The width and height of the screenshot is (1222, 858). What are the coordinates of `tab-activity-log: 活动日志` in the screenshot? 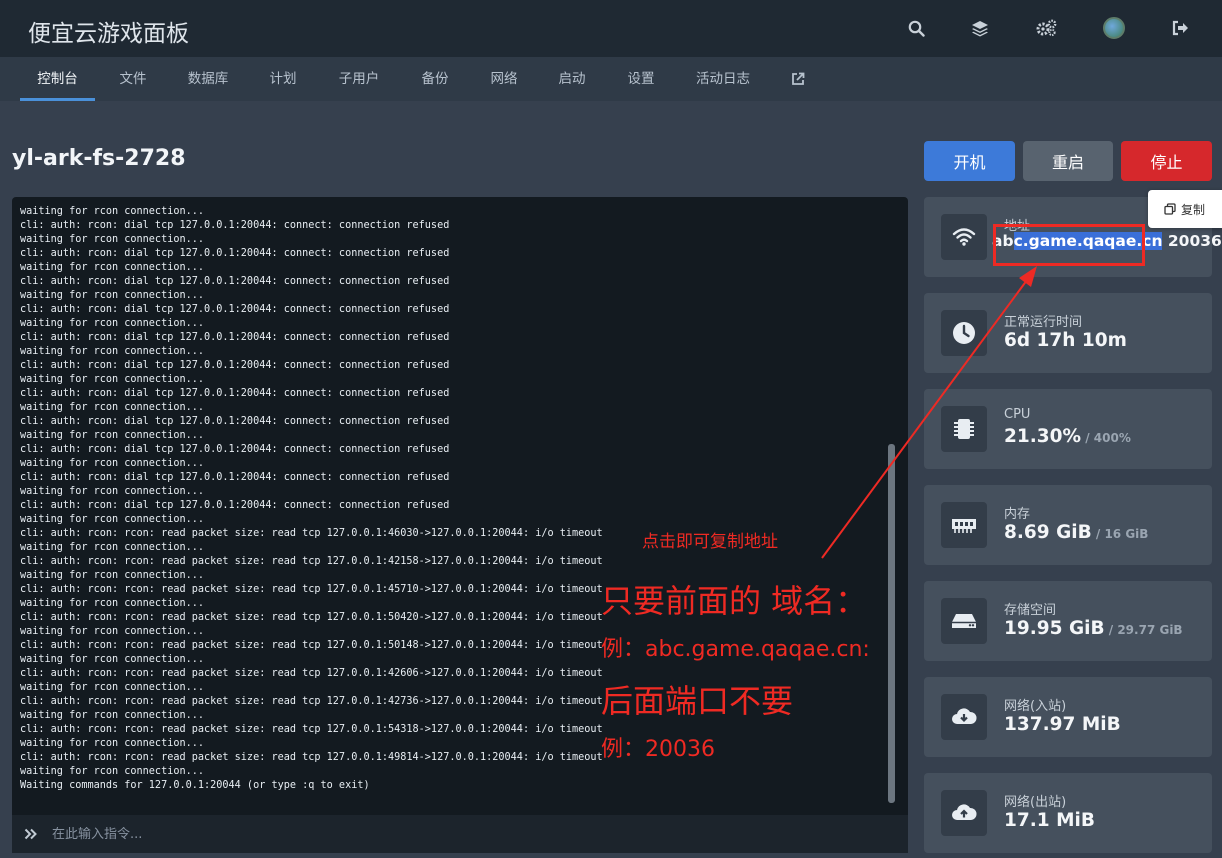 It's located at (723, 79).